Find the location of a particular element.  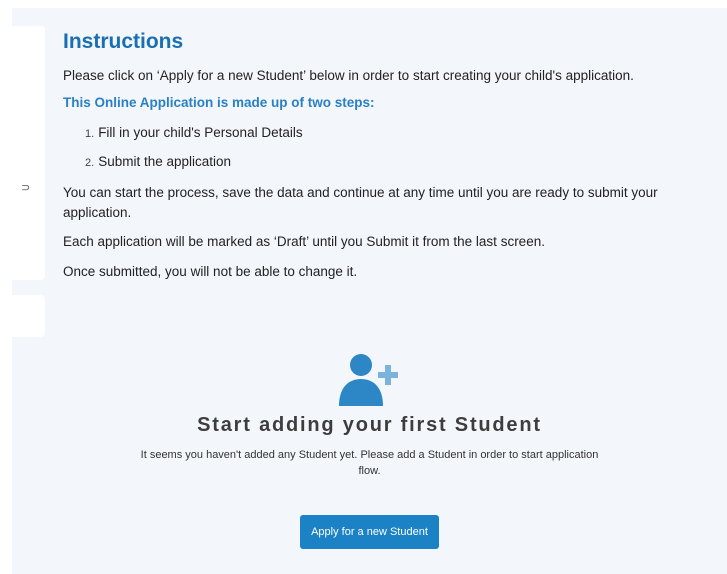

apply-new-student-button: Apply for a new Student is located at coordinates (369, 532).